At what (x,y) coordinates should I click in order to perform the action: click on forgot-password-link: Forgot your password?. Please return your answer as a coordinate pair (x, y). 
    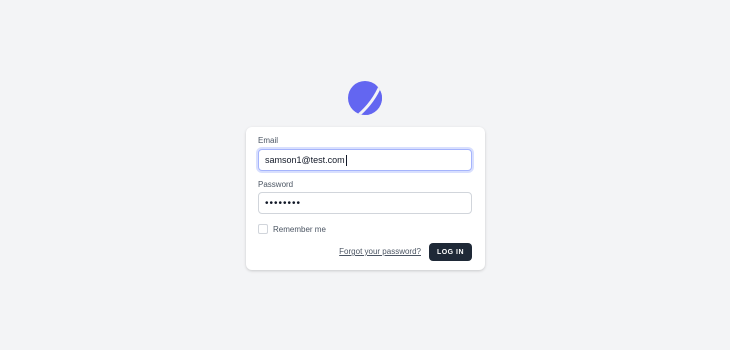
    Looking at the image, I should click on (380, 252).